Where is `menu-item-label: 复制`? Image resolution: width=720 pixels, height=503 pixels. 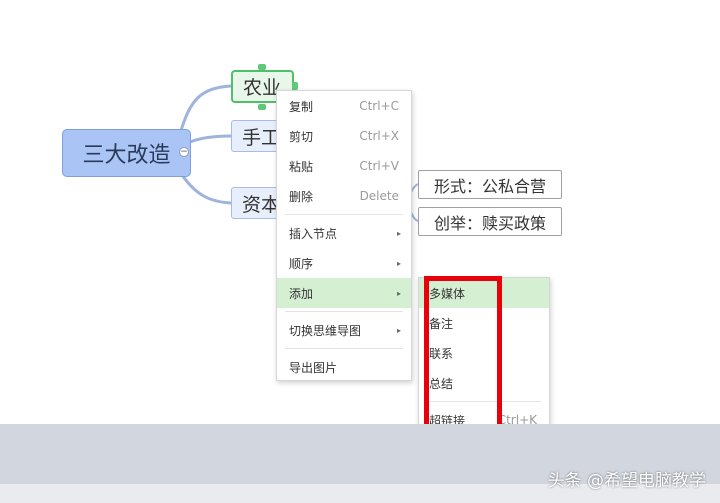
menu-item-label: 复制 is located at coordinates (301, 106).